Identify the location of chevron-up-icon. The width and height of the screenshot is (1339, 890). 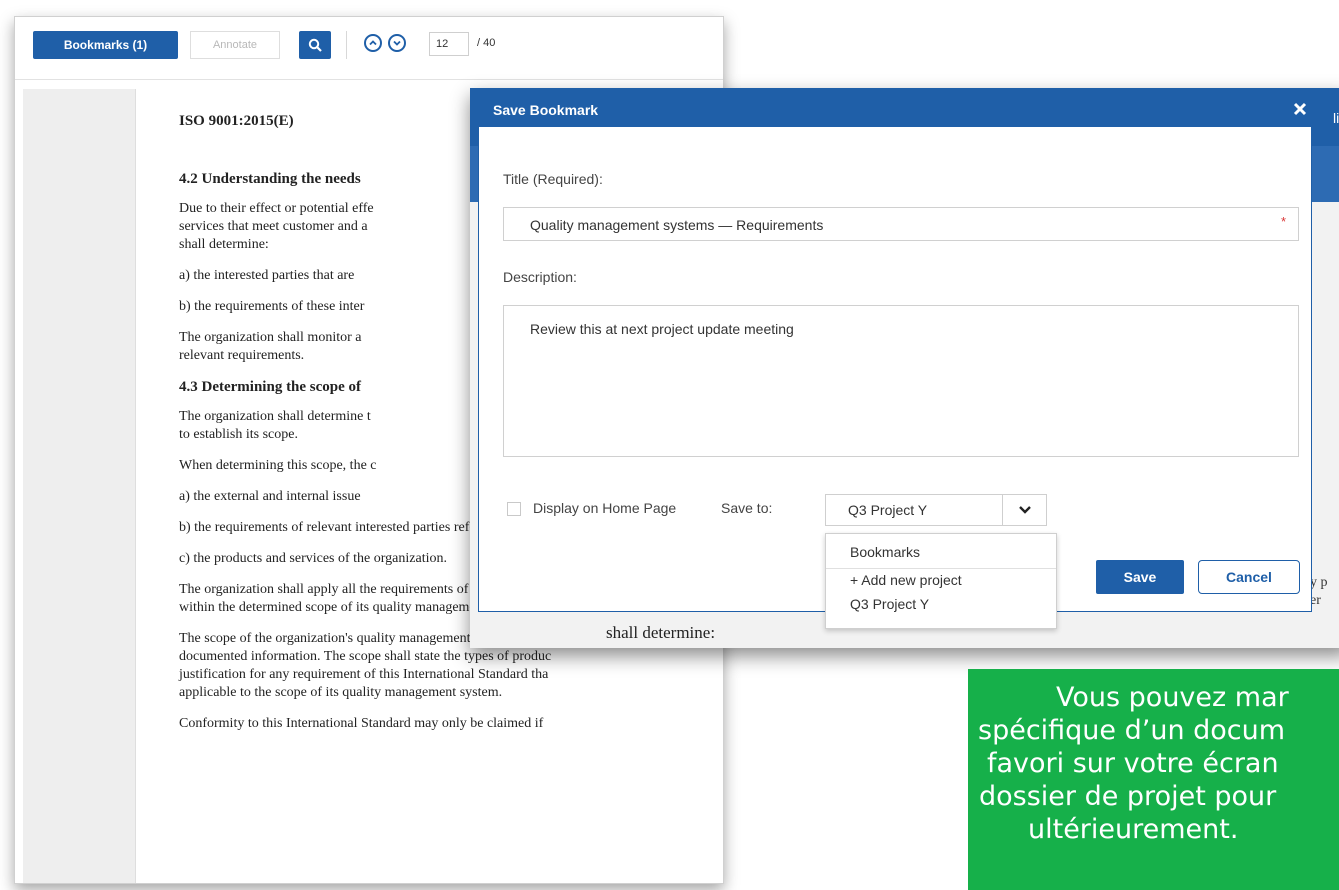
(373, 43).